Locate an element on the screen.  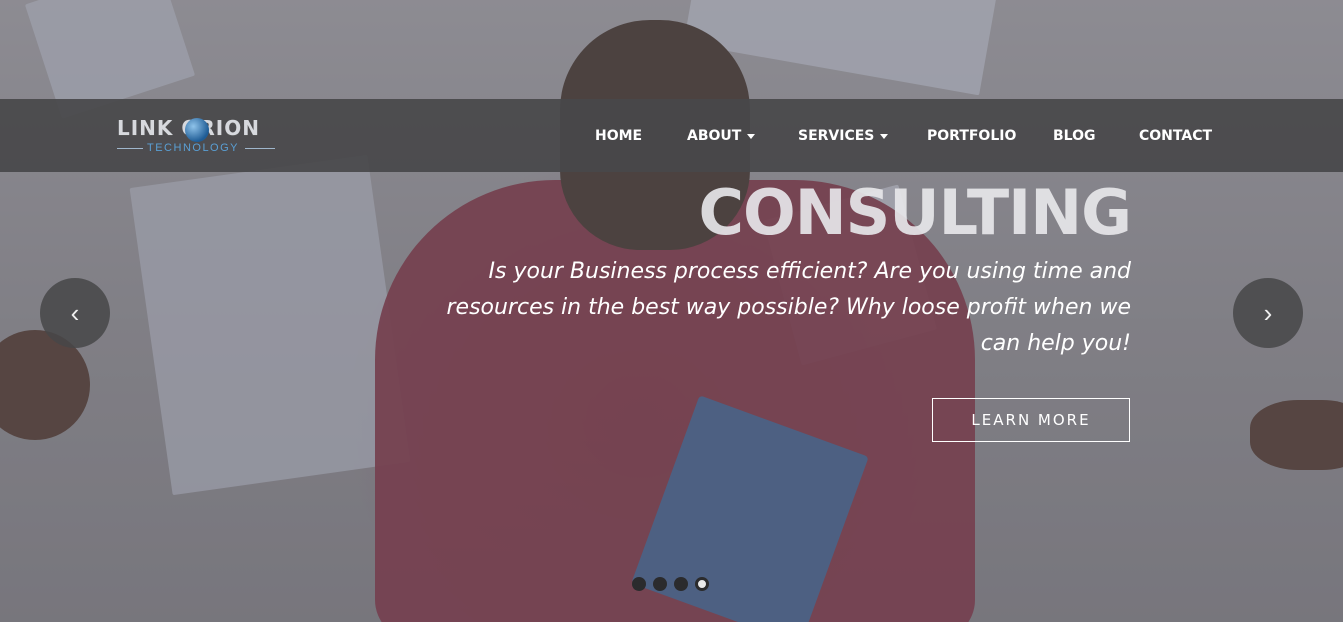
nav-services: SERVICES is located at coordinates (843, 136).